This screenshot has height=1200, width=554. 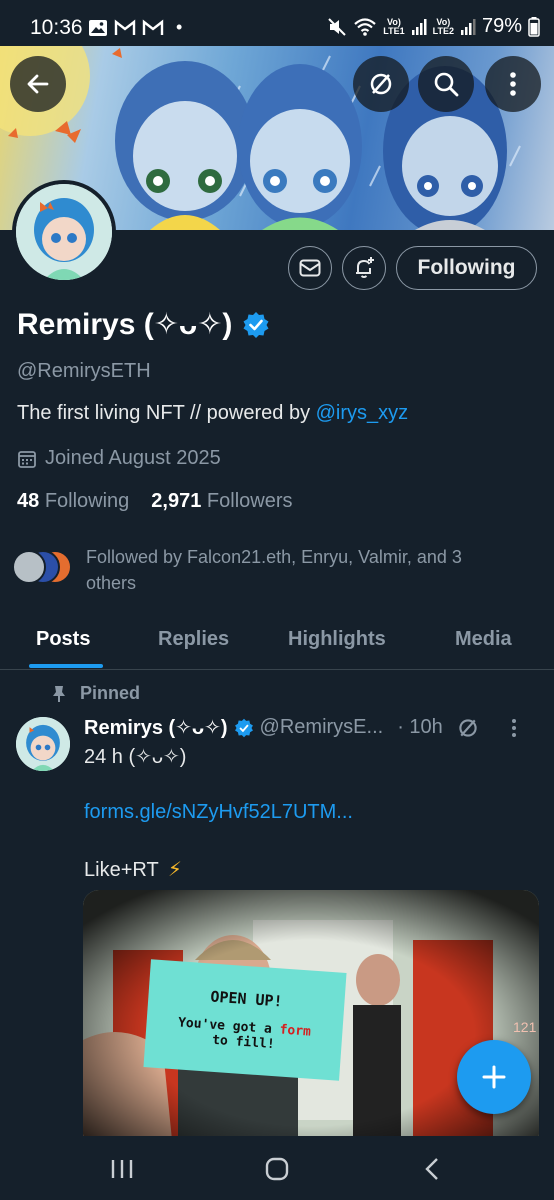 I want to click on profile-name-row: Remirys (✧ᴗ✧), so click(x=143, y=324).